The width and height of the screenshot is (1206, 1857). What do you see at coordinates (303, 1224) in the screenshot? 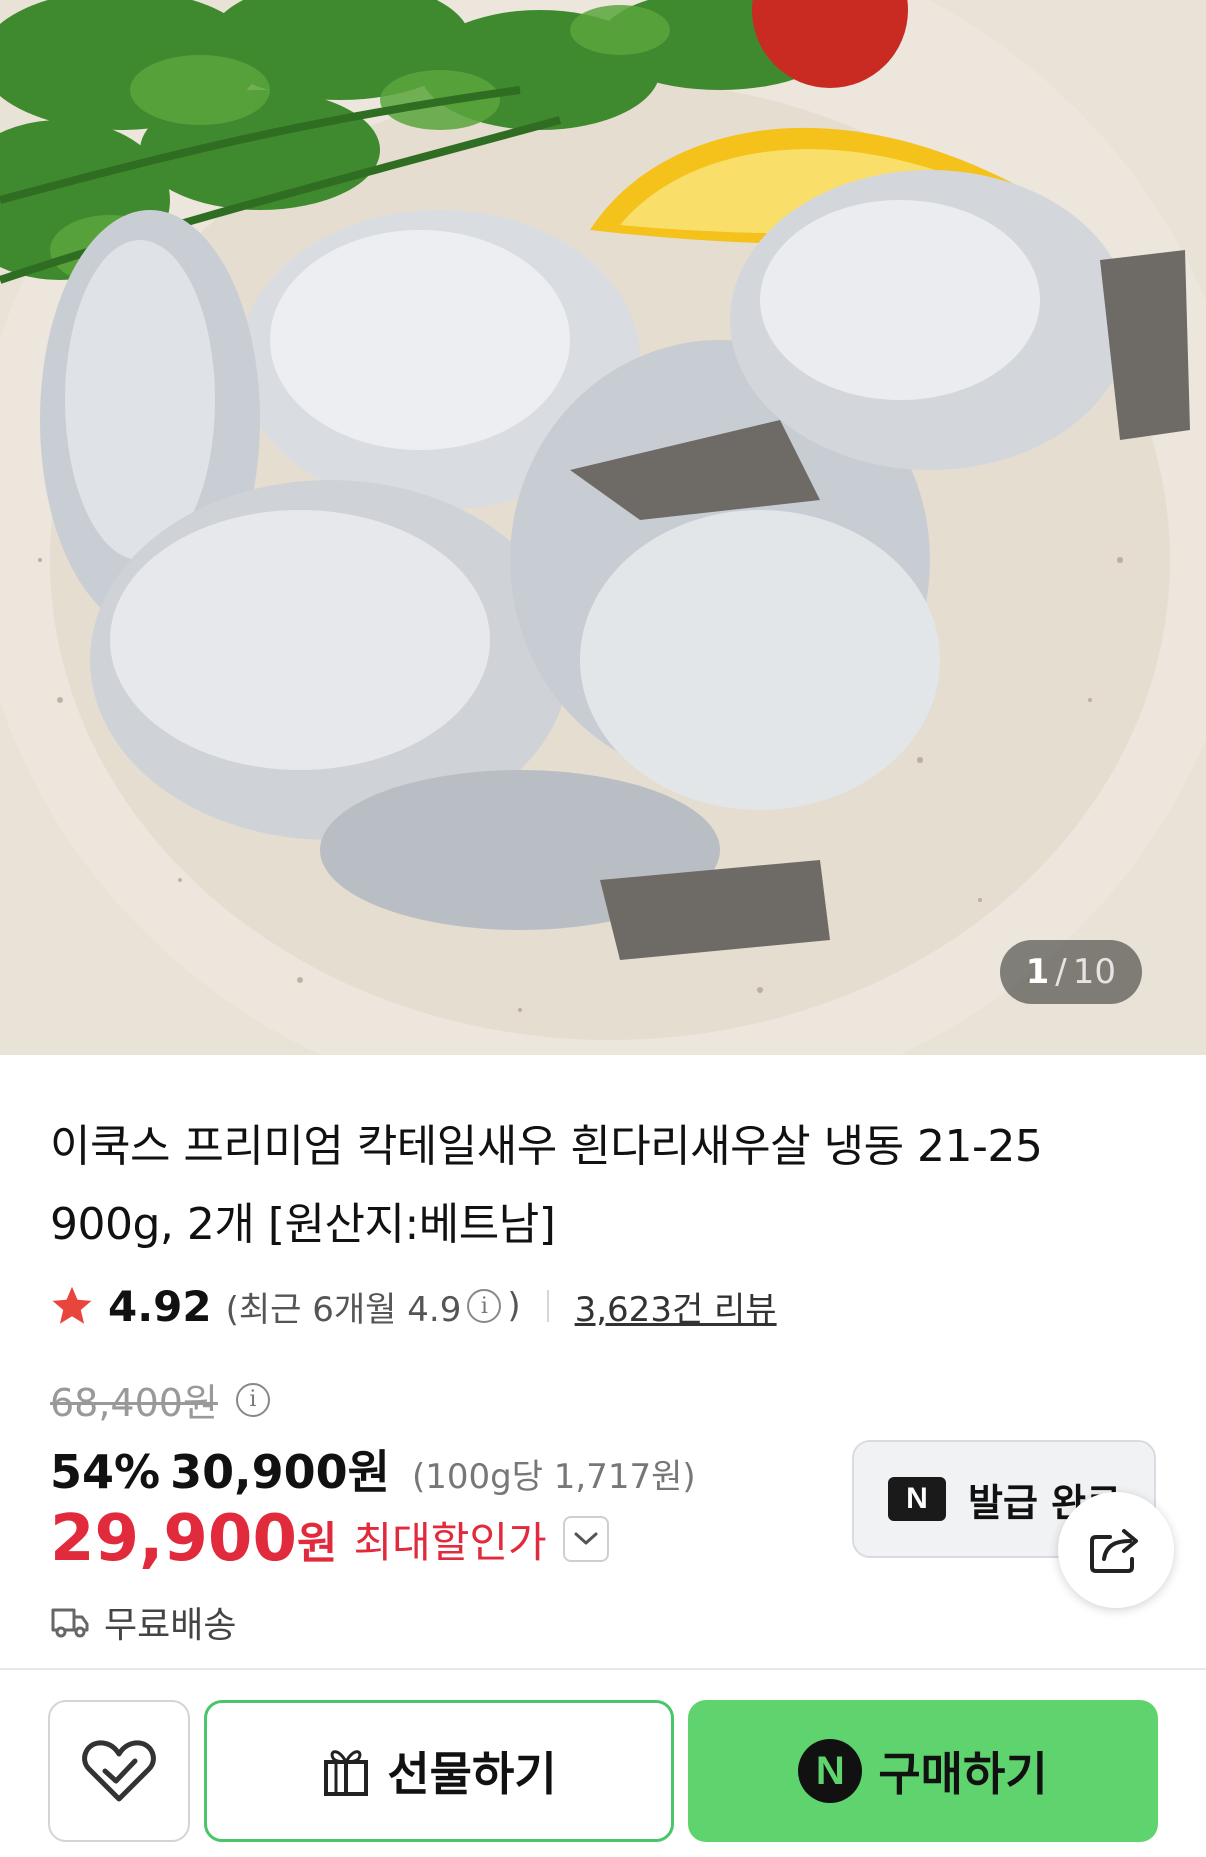
I see `product-title-line2: 900g, 2개 [원산지:베트남]` at bounding box center [303, 1224].